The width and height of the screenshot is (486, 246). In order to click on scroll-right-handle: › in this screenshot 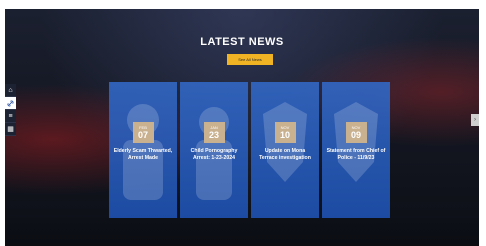, I will do `click(475, 120)`.